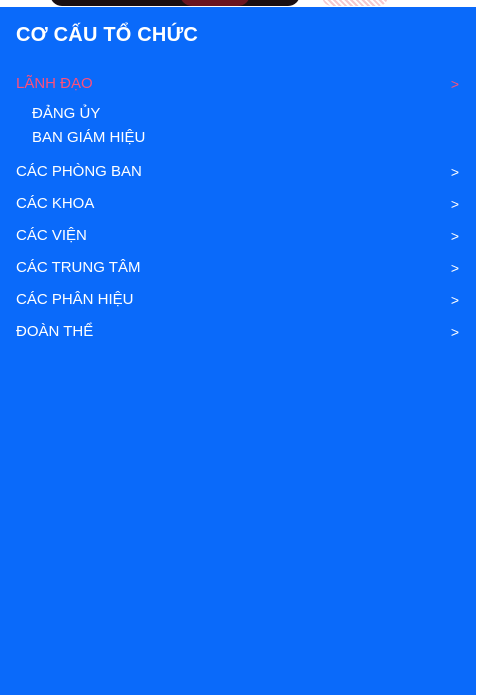 This screenshot has height=695, width=479. Describe the element at coordinates (89, 137) in the screenshot. I see `submenu-item-label: BAN GIÁM HIỆU` at that location.